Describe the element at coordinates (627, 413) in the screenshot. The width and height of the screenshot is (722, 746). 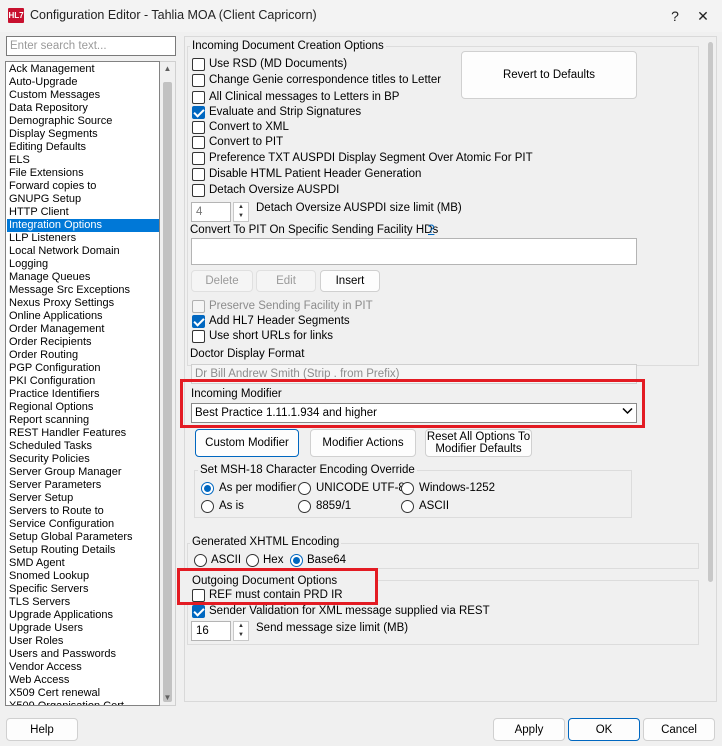
I see `chevron-down-icon` at that location.